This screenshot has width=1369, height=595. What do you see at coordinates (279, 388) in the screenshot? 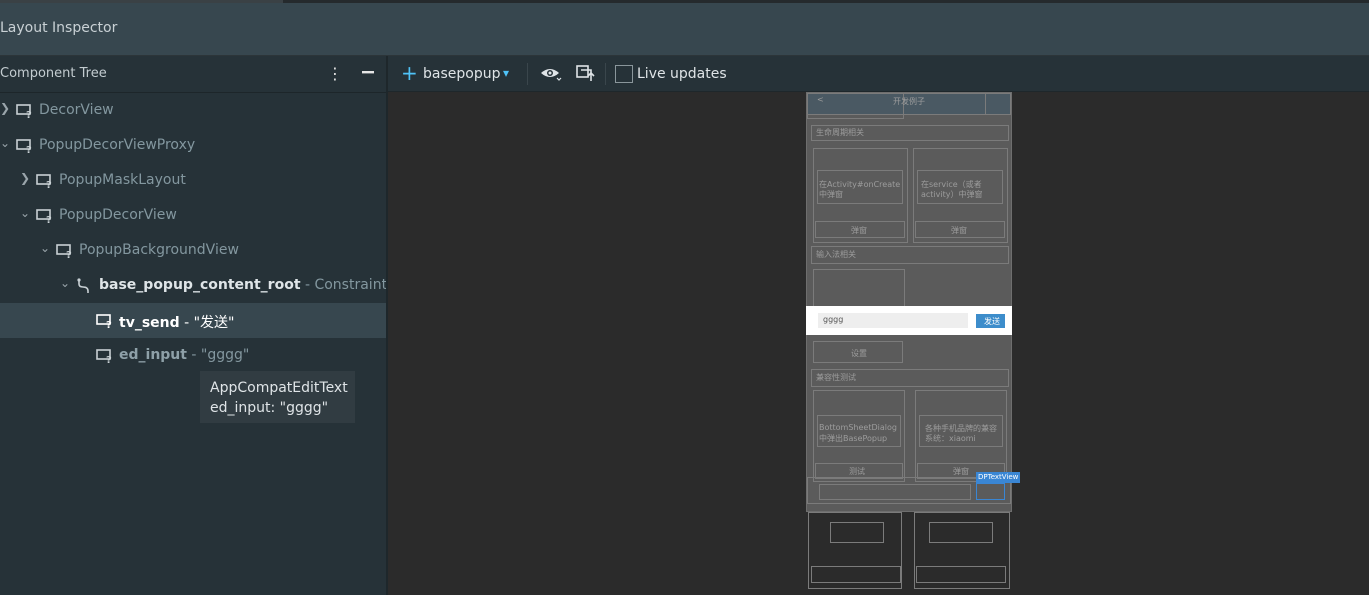
I see `tooltip-class: AppCompatEditText` at bounding box center [279, 388].